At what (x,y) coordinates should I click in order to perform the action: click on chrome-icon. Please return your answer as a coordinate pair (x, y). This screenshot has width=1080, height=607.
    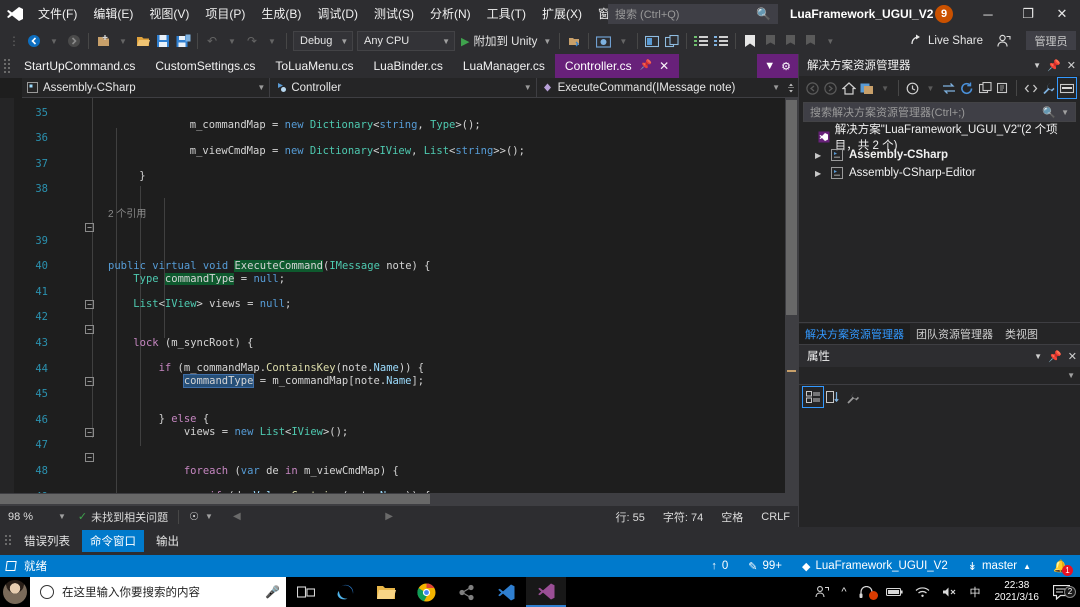
    Looking at the image, I should click on (426, 592).